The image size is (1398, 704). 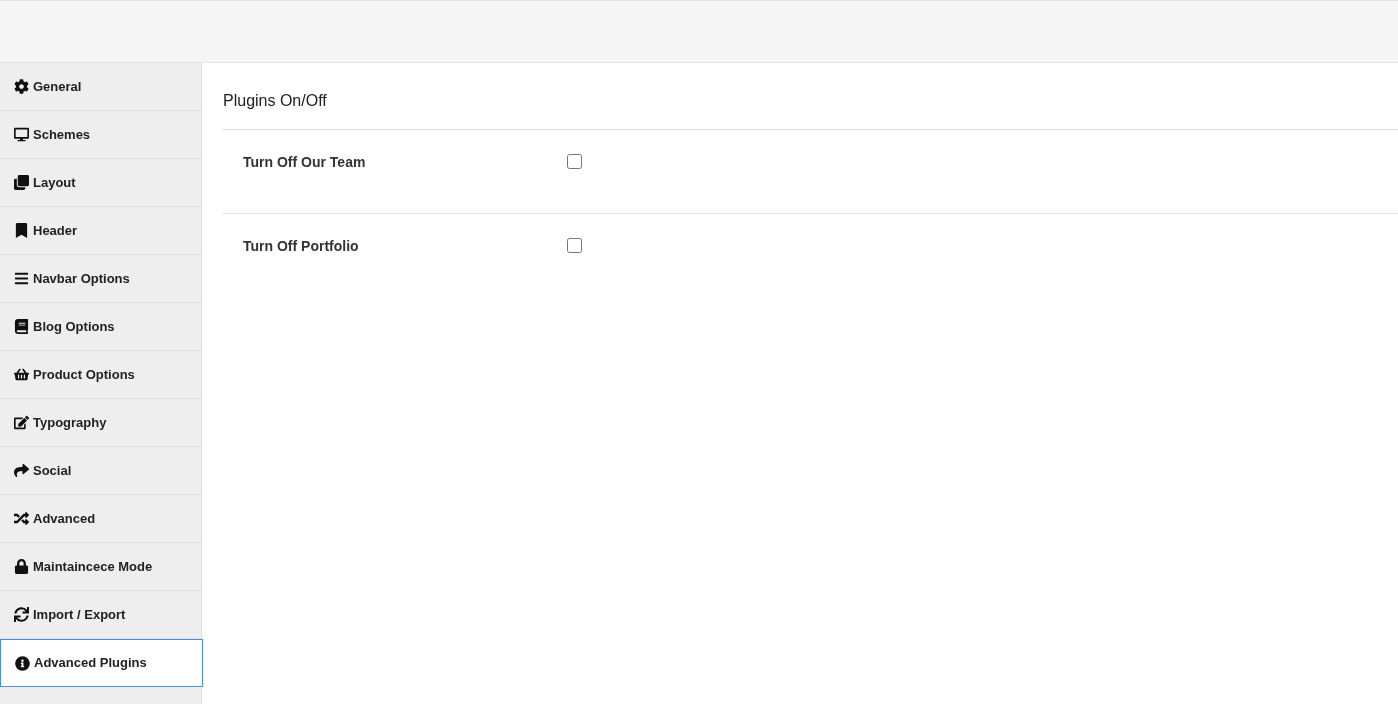 I want to click on lock-icon, so click(x=21, y=566).